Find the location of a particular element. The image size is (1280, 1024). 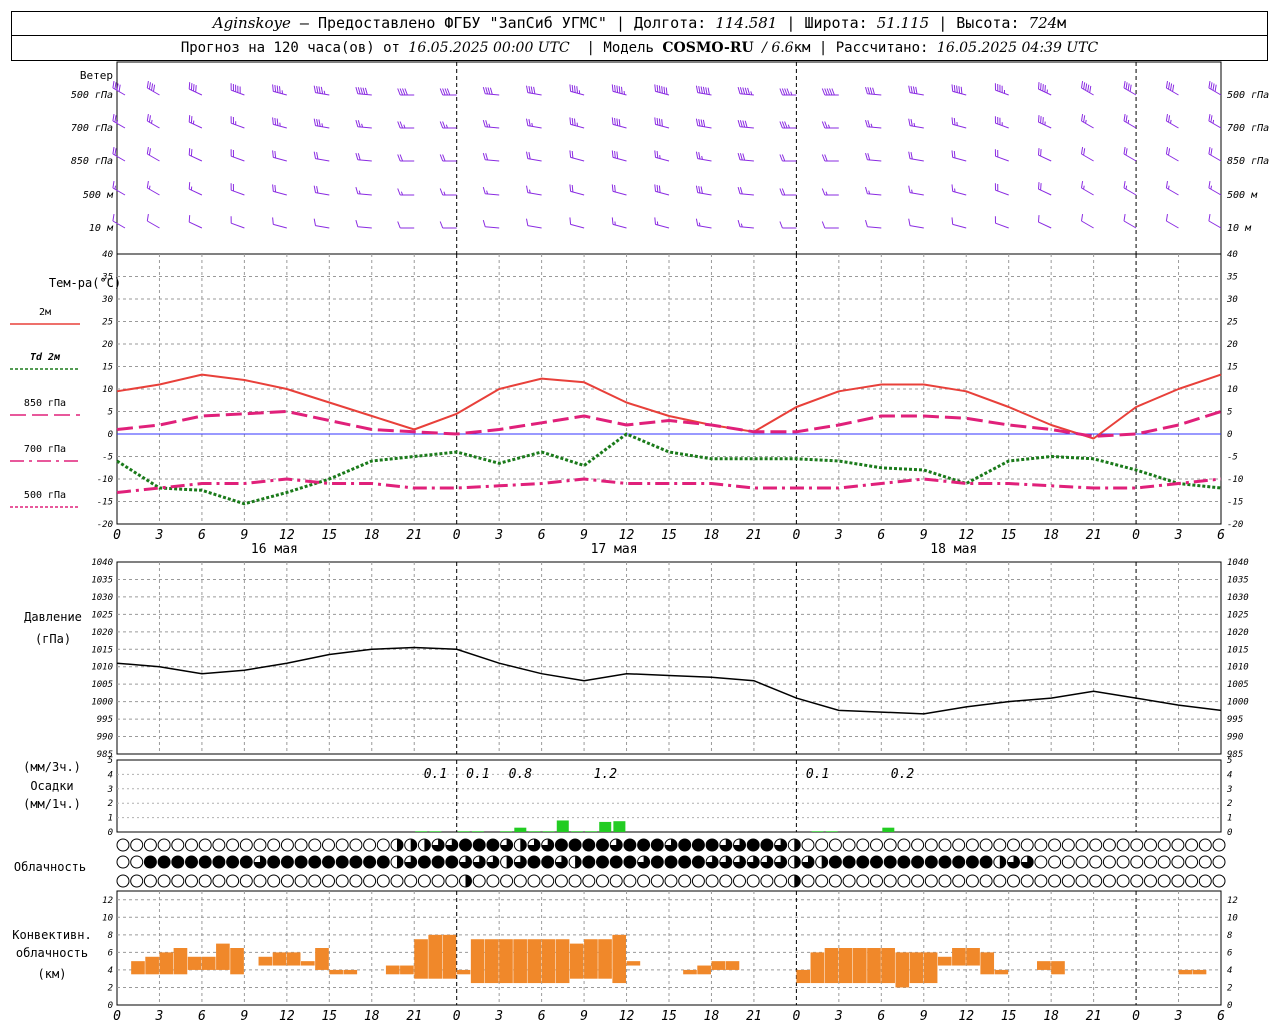

precip-unit-3h: (мм/3ч.) is located at coordinates (52, 767).